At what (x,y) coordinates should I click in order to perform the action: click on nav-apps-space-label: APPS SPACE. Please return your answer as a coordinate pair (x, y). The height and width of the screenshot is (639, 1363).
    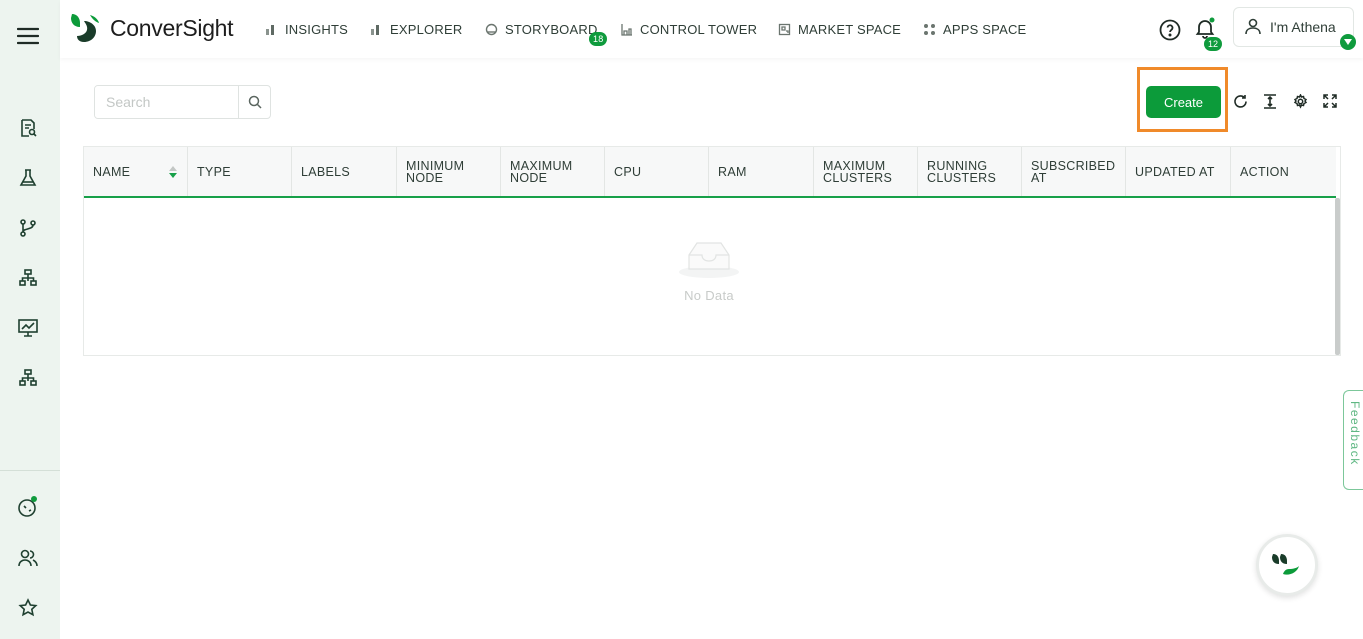
    Looking at the image, I should click on (985, 29).